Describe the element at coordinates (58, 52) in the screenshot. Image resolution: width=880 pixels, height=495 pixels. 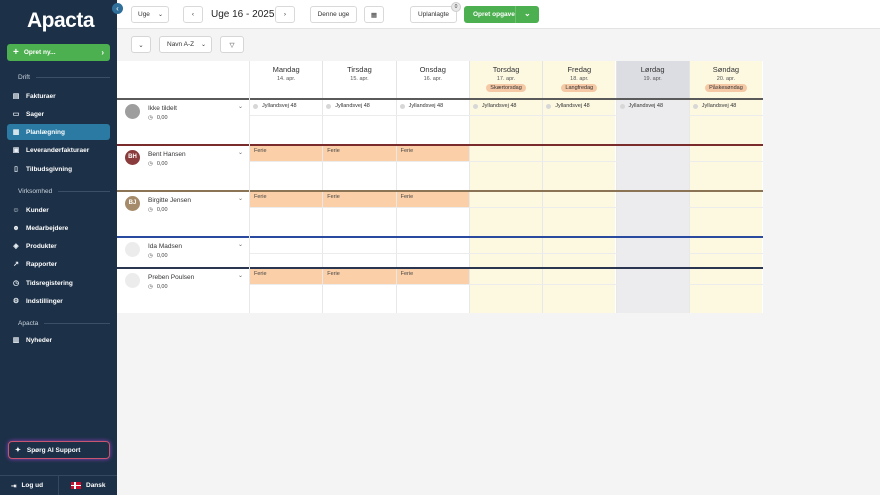
I see `create-new-button: + Opret ny... ›` at that location.